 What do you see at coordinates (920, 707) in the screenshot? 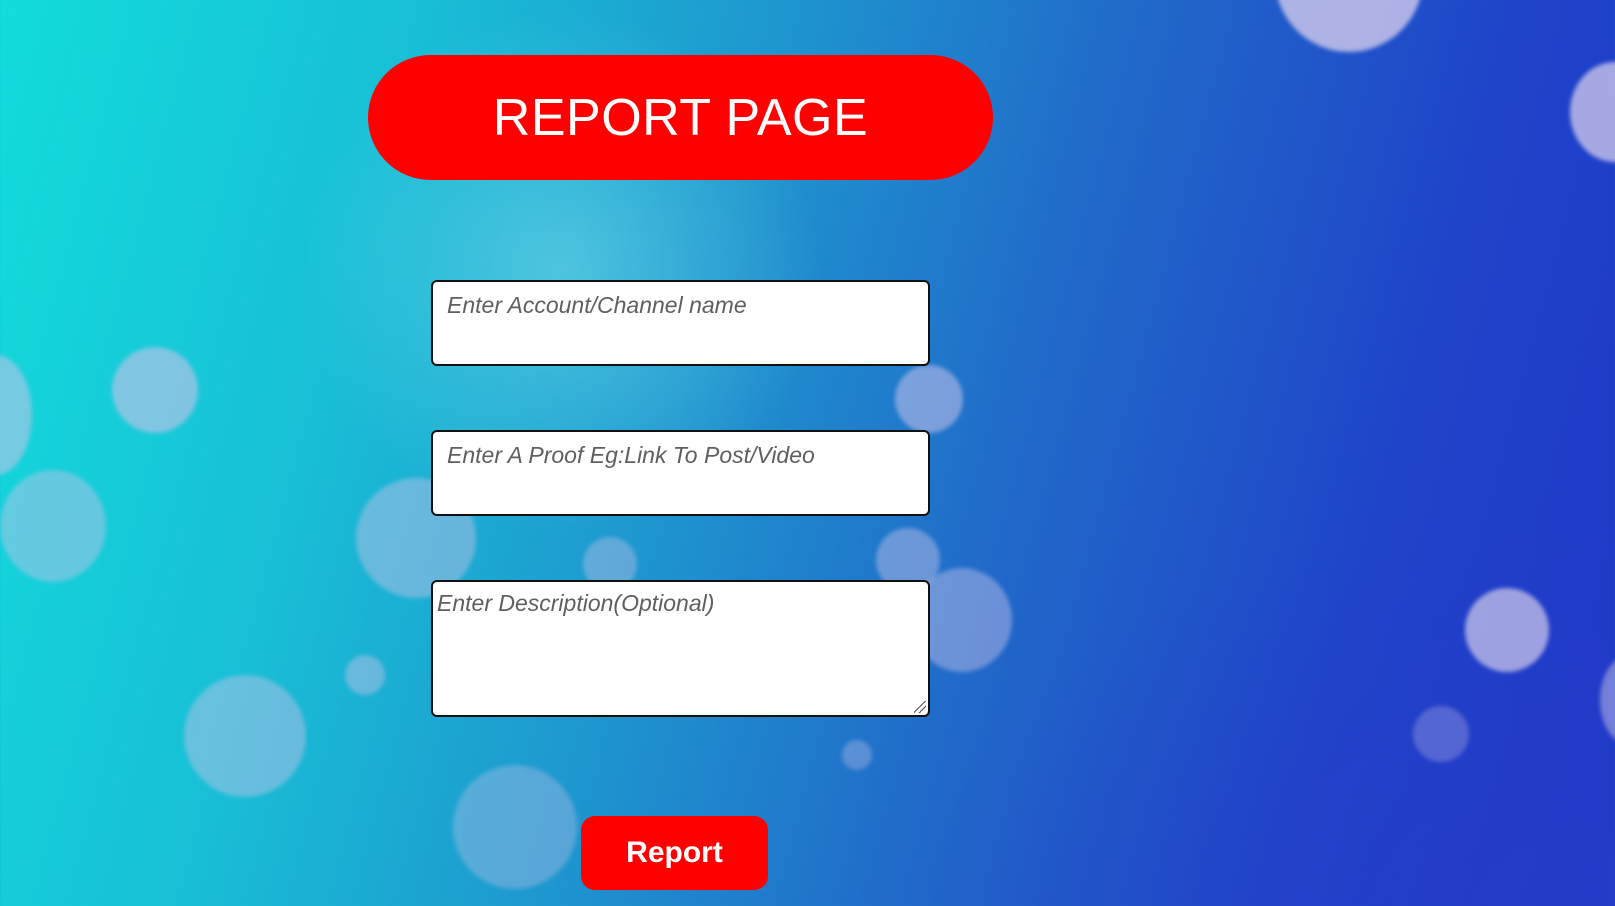
I see `resize-grip-icon` at bounding box center [920, 707].